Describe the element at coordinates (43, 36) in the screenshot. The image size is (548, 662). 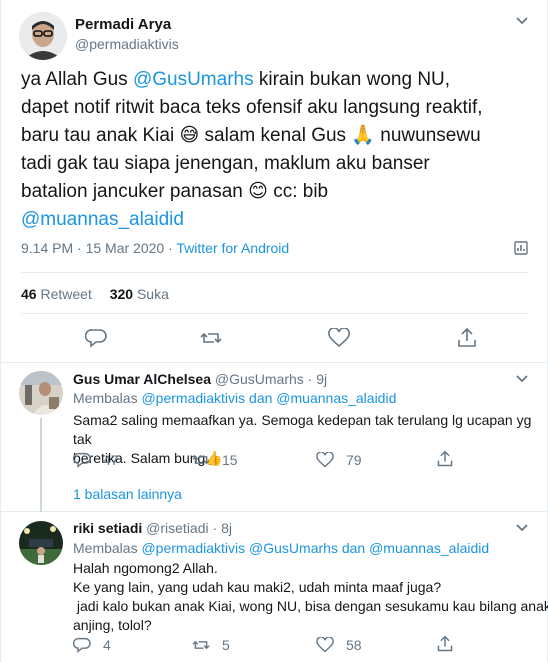
I see `author-avatar` at that location.